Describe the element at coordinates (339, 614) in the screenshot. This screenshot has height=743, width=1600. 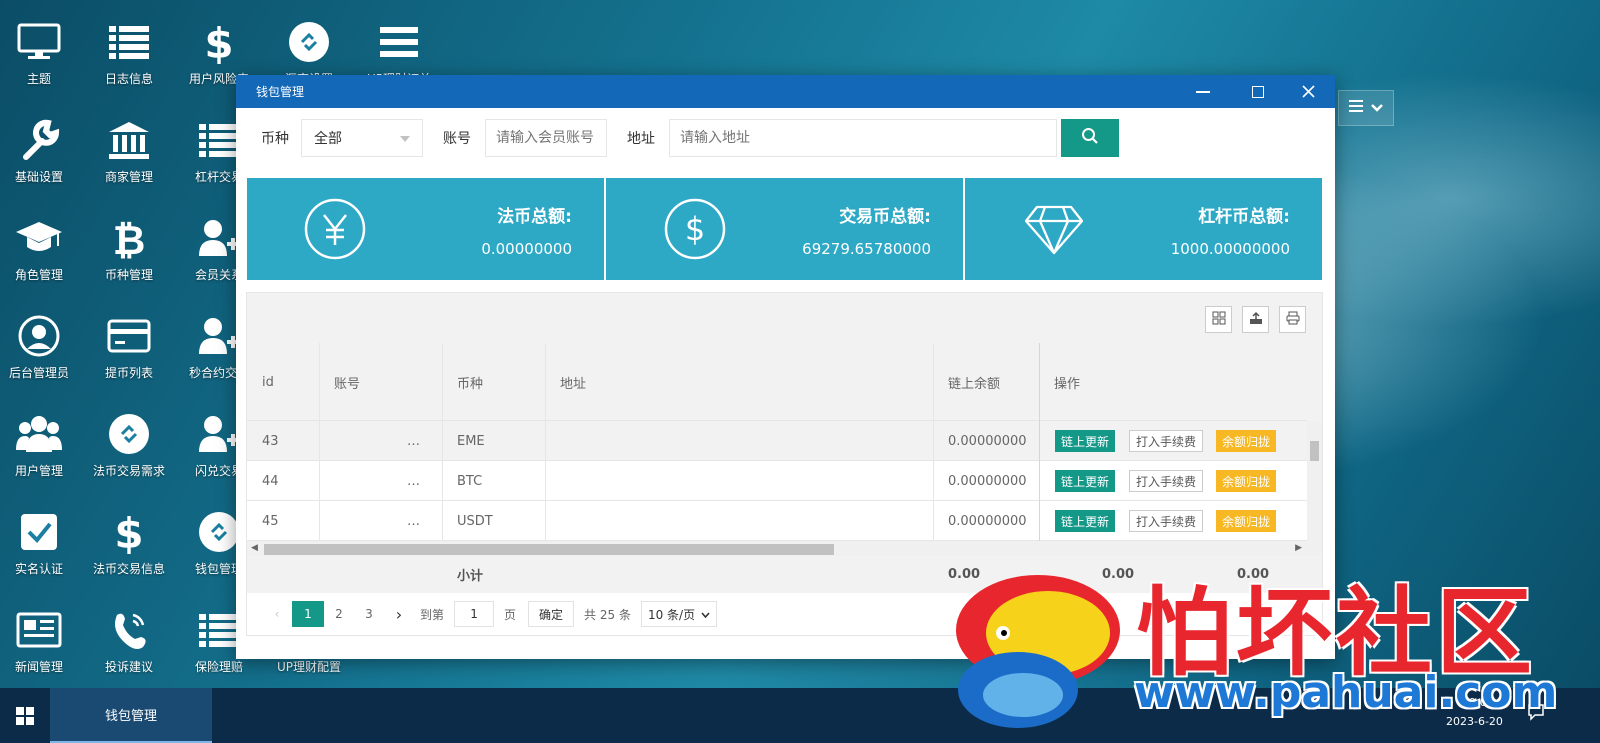
I see `page-button: 2` at that location.